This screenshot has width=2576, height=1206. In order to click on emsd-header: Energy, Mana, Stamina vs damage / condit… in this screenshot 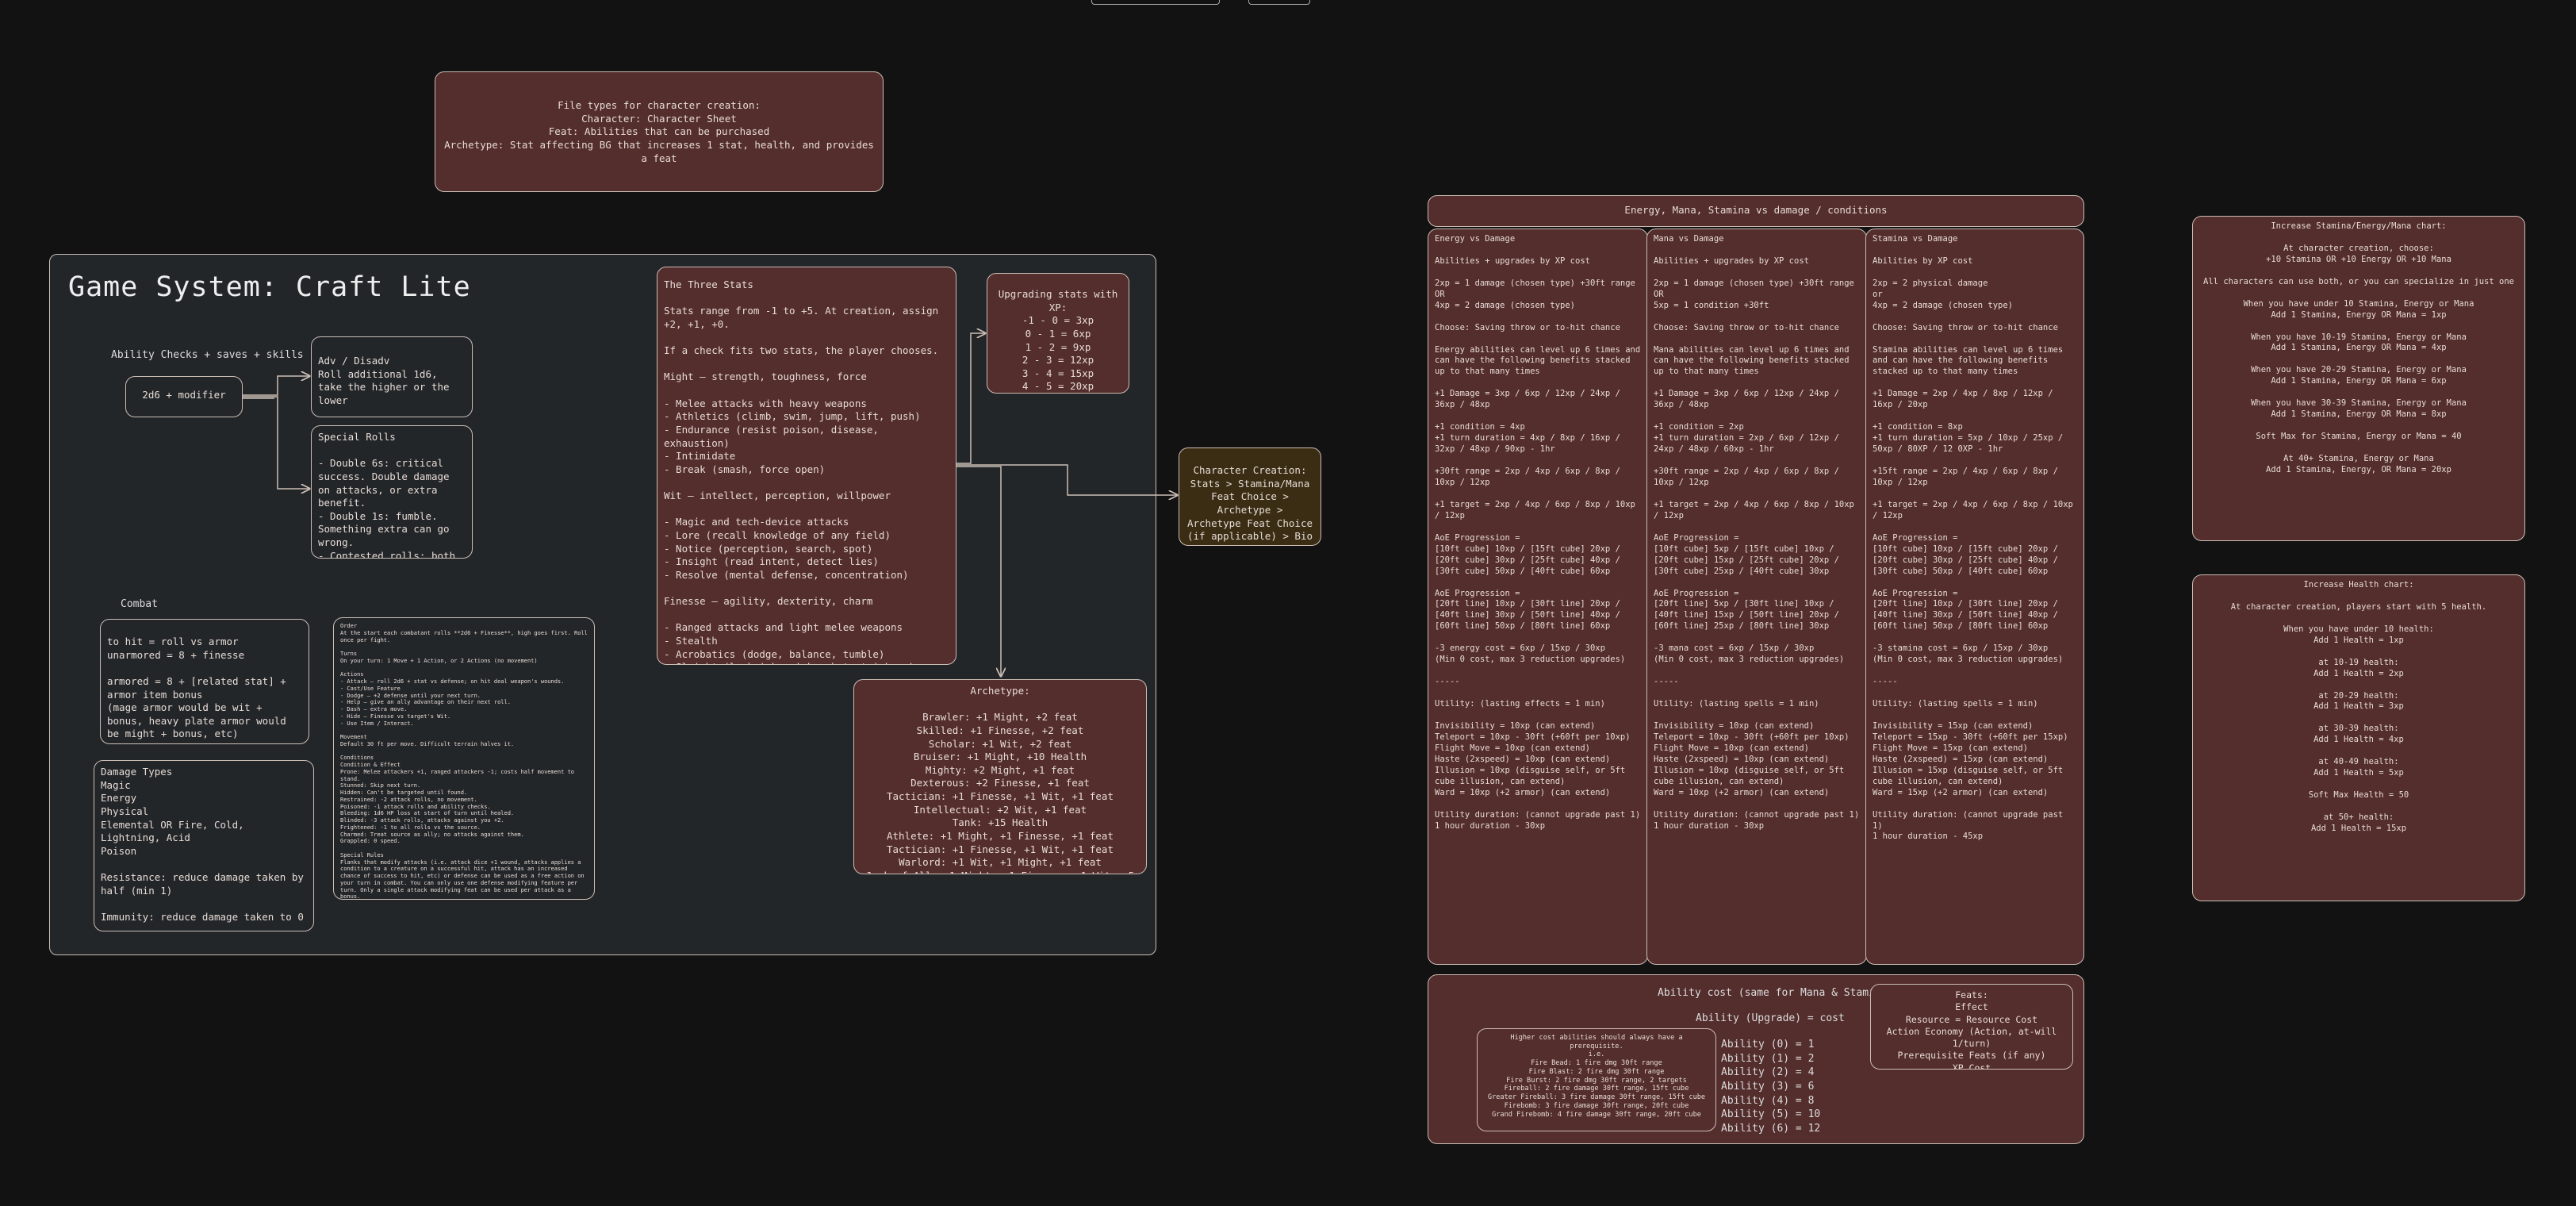, I will do `click(1756, 211)`.